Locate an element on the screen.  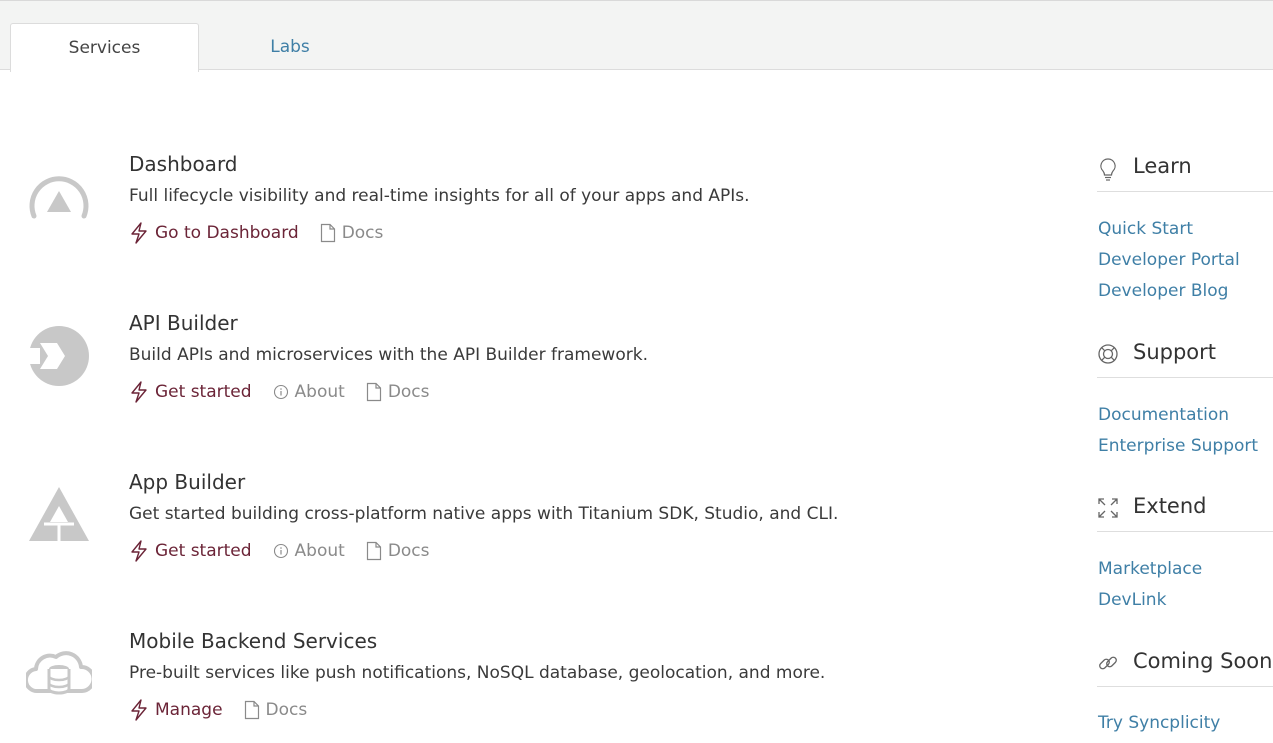
sidebar-heading-coming-soon: Coming Soon is located at coordinates (1185, 665).